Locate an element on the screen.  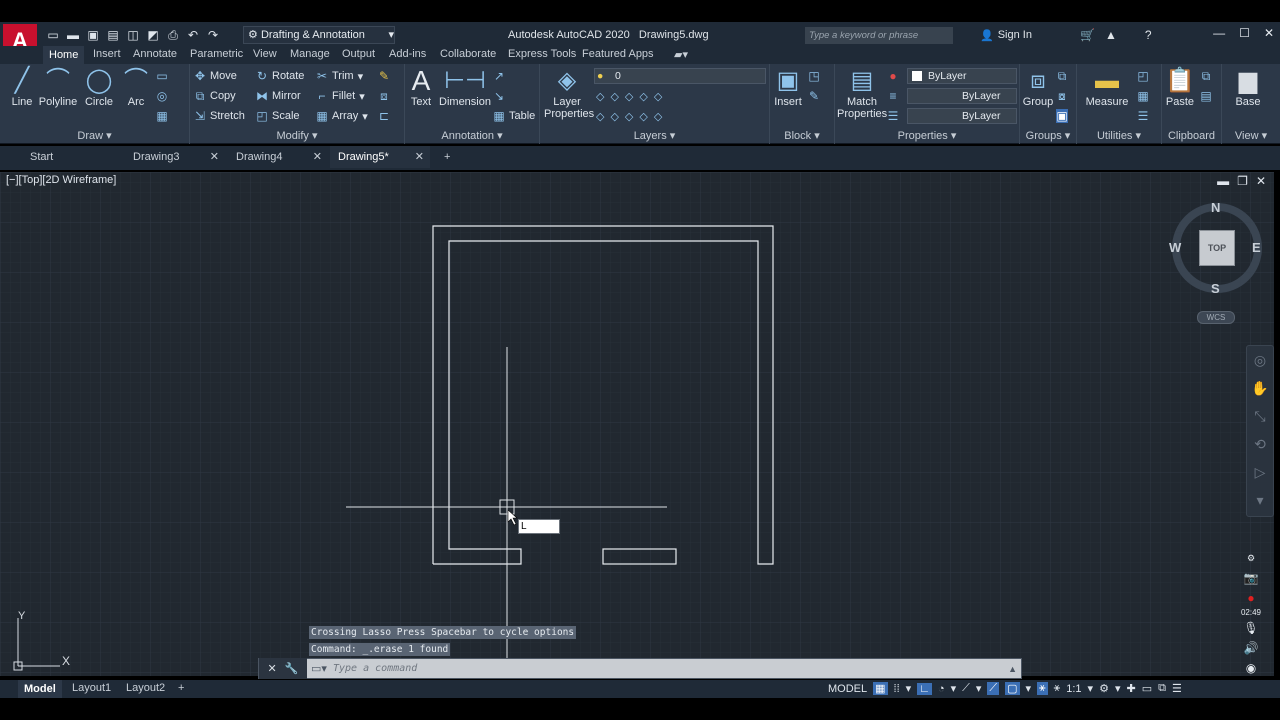
new-file-icon: ▭ is located at coordinates (53, 35).